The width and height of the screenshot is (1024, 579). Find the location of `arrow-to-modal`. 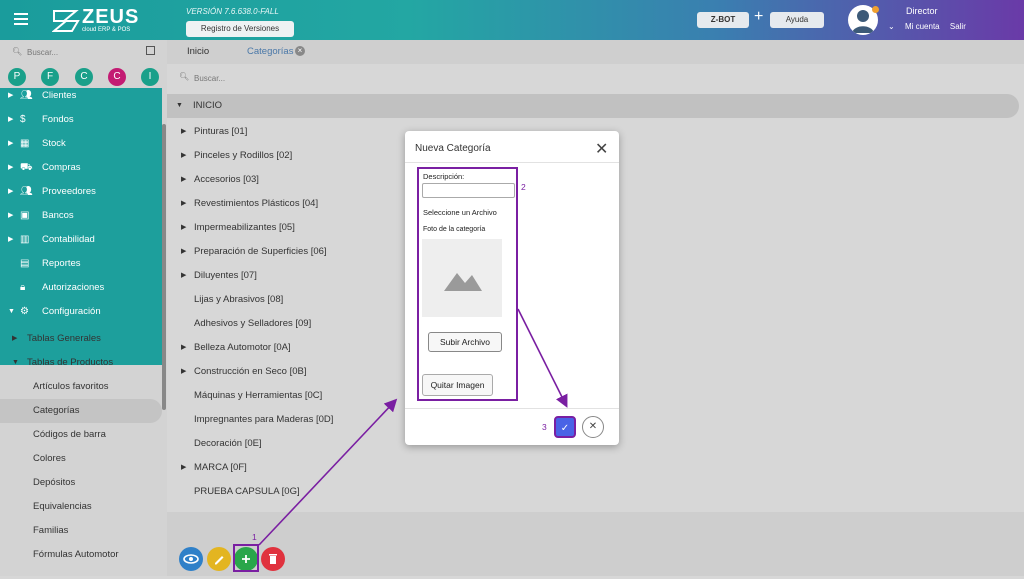

arrow-to-modal is located at coordinates (328, 472).